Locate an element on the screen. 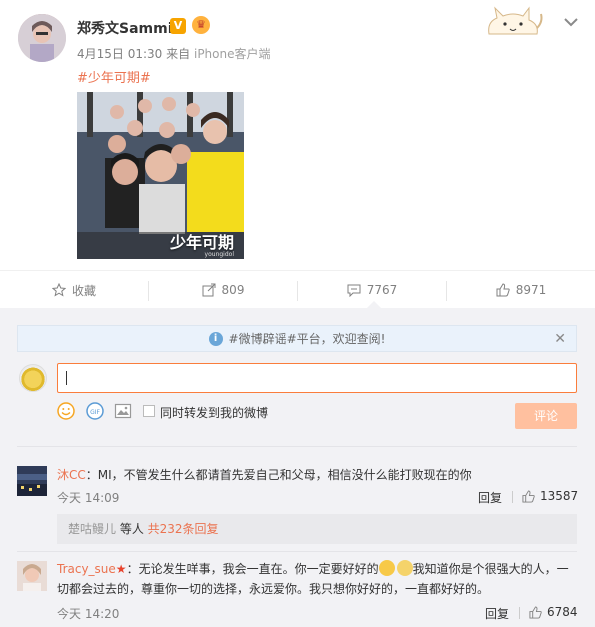 This screenshot has width=595, height=627. share-icon is located at coordinates (209, 290).